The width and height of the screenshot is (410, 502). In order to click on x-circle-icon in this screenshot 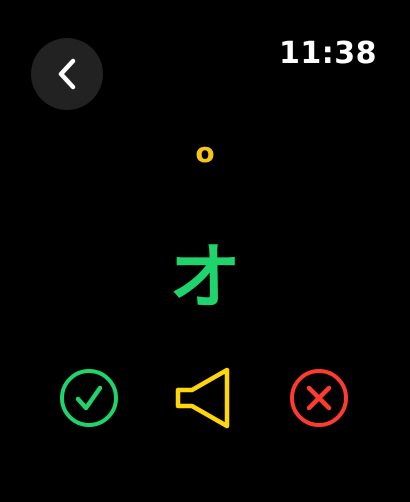, I will do `click(319, 398)`.